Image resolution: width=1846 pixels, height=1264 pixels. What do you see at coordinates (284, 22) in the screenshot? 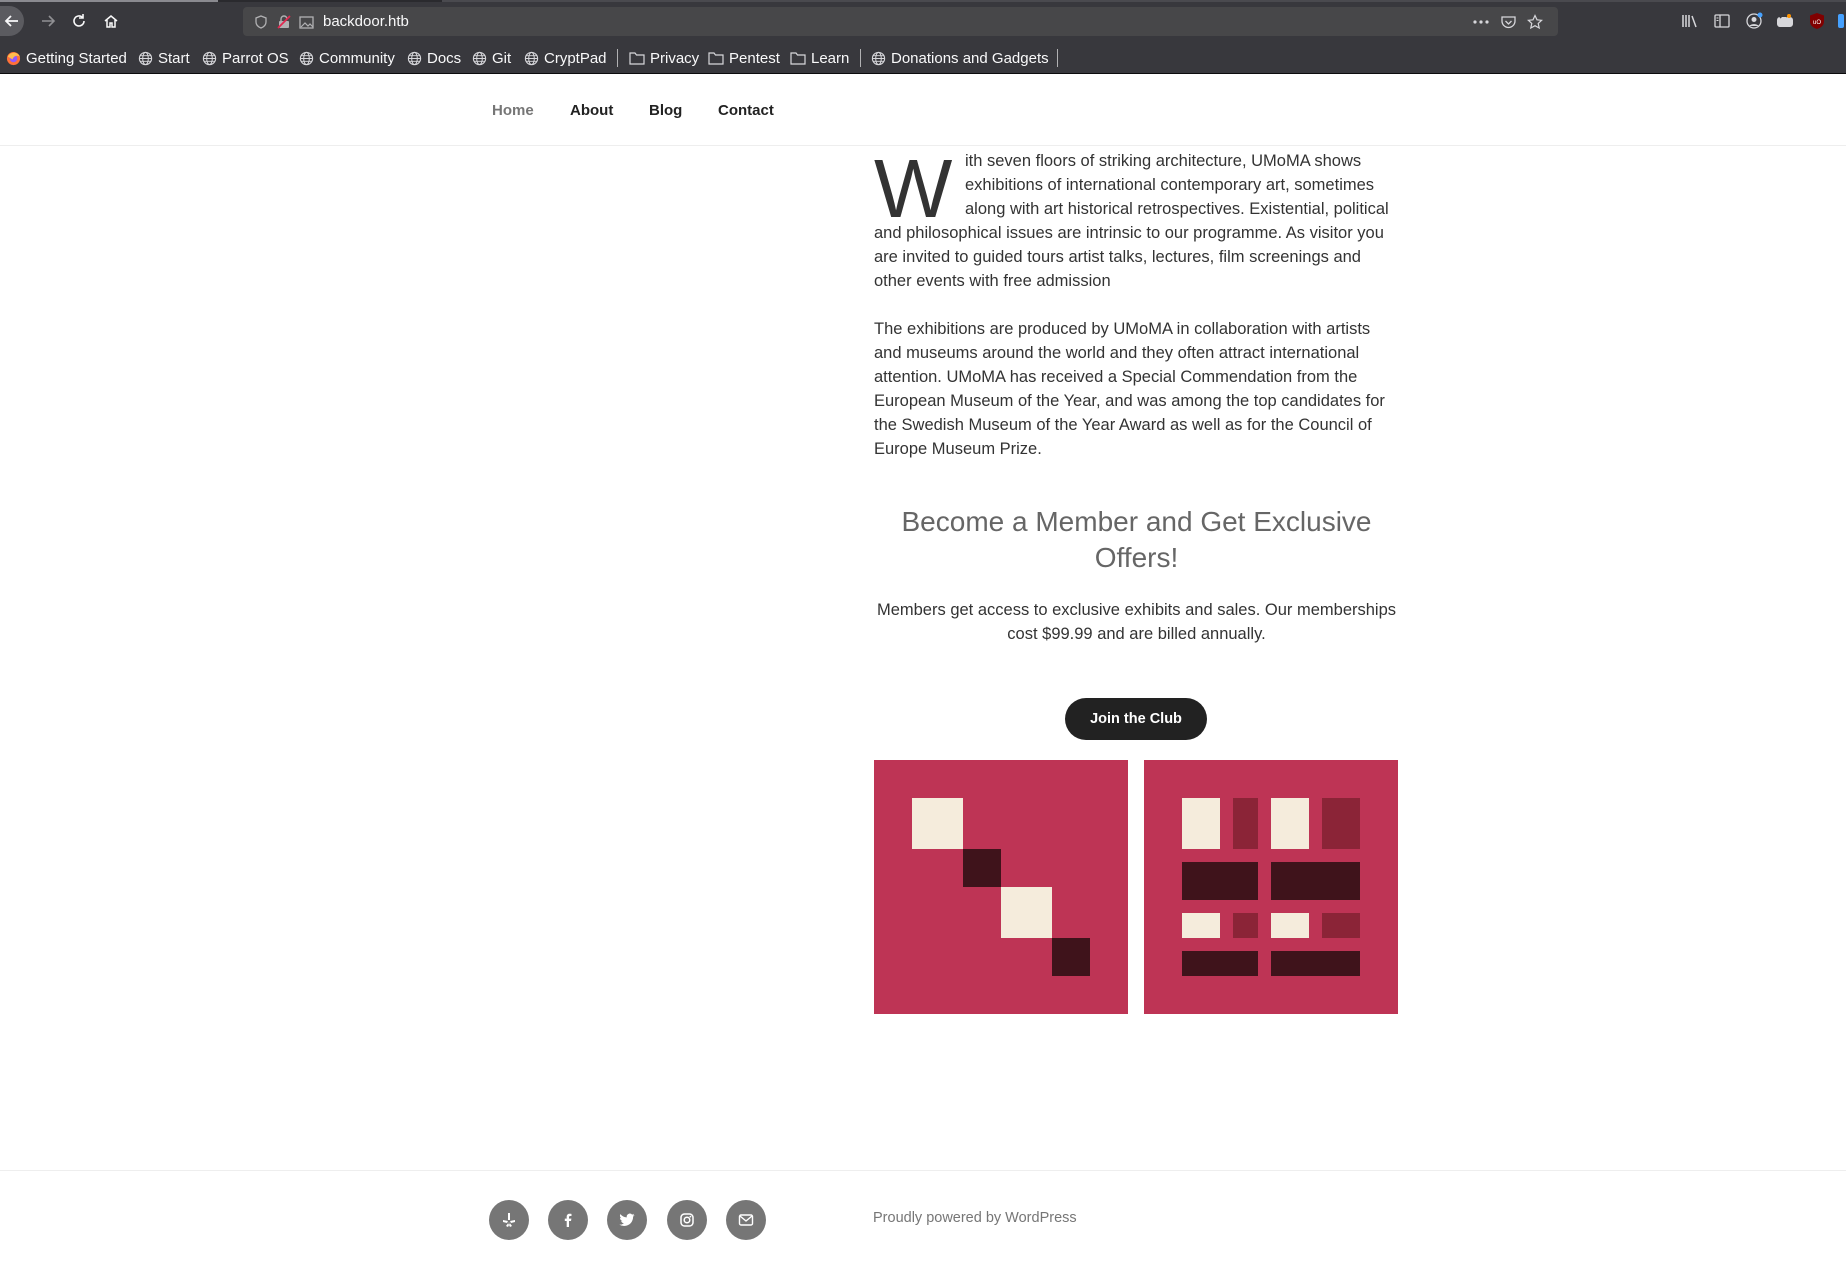
I see `insecure-connection-icon` at bounding box center [284, 22].